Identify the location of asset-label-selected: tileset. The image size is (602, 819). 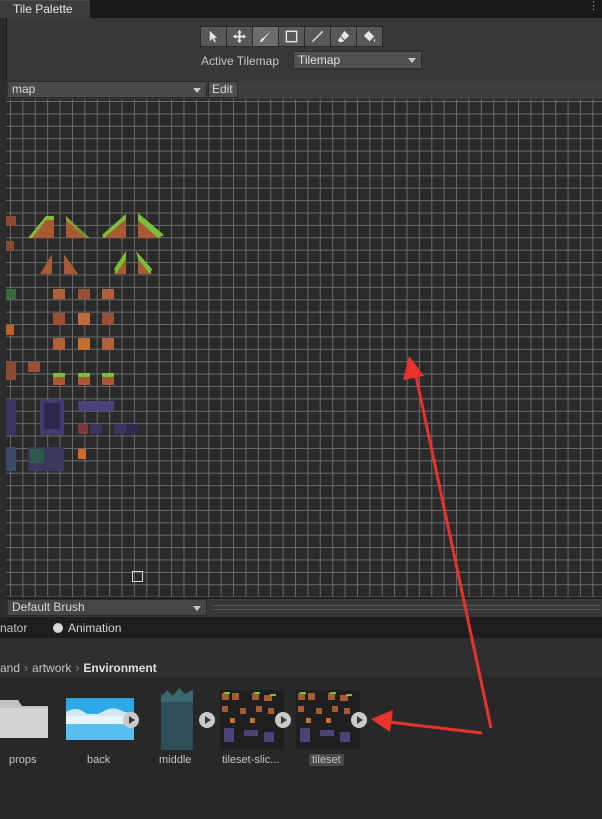
(326, 760).